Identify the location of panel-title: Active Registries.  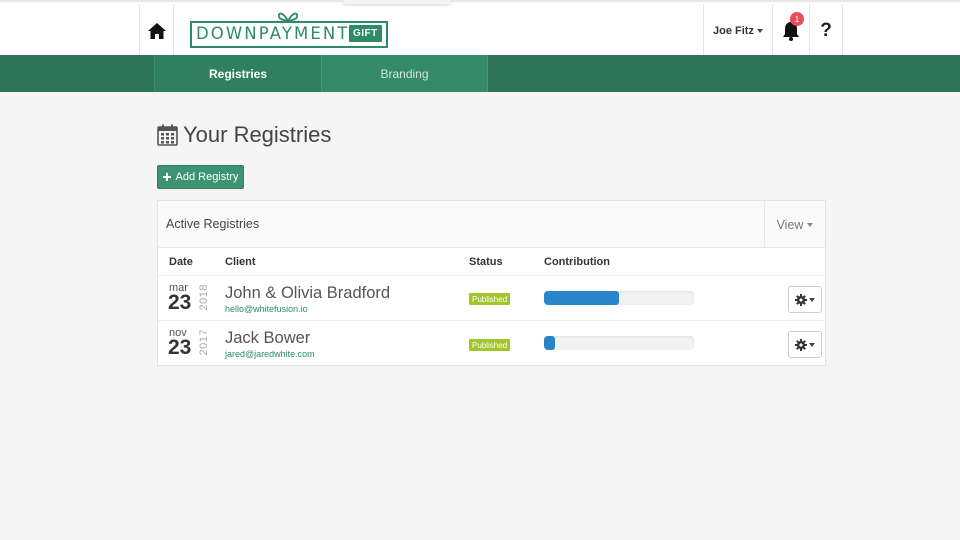
(213, 224).